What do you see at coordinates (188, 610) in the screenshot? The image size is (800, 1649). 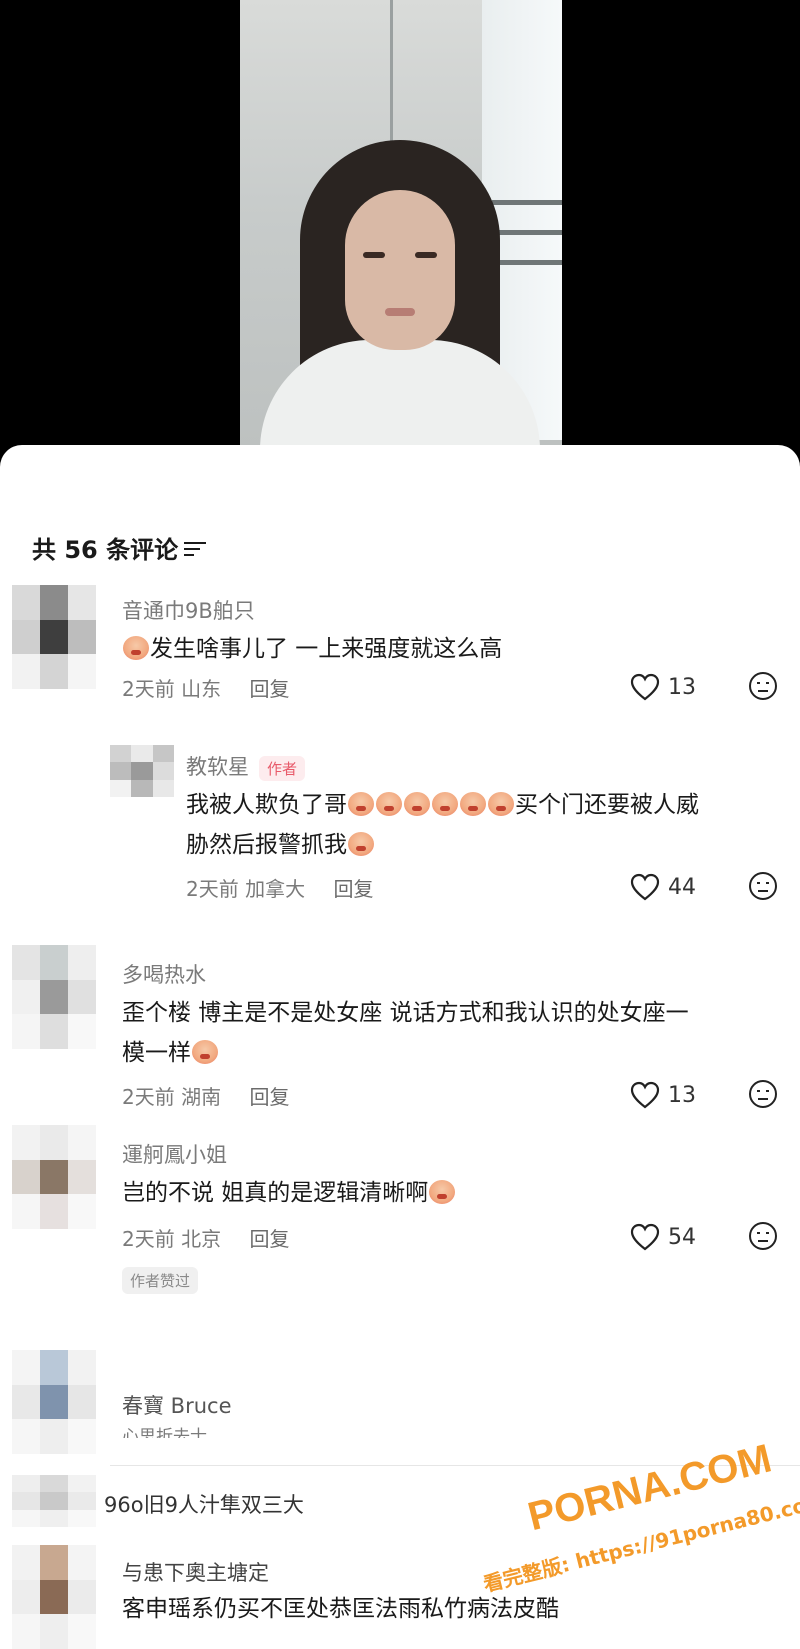 I see `comment-username: 音通巾9B舶只` at bounding box center [188, 610].